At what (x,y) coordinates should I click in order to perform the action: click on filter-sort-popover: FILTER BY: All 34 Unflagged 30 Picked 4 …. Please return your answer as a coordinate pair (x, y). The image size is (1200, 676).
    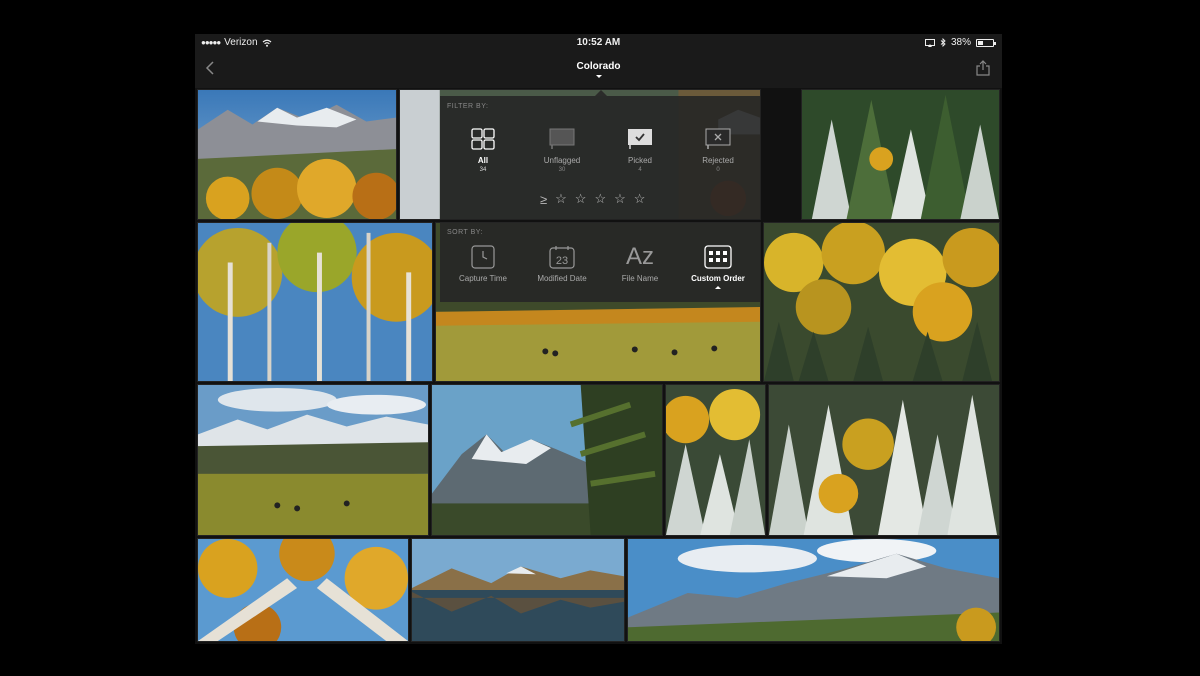
    Looking at the image, I should click on (600, 196).